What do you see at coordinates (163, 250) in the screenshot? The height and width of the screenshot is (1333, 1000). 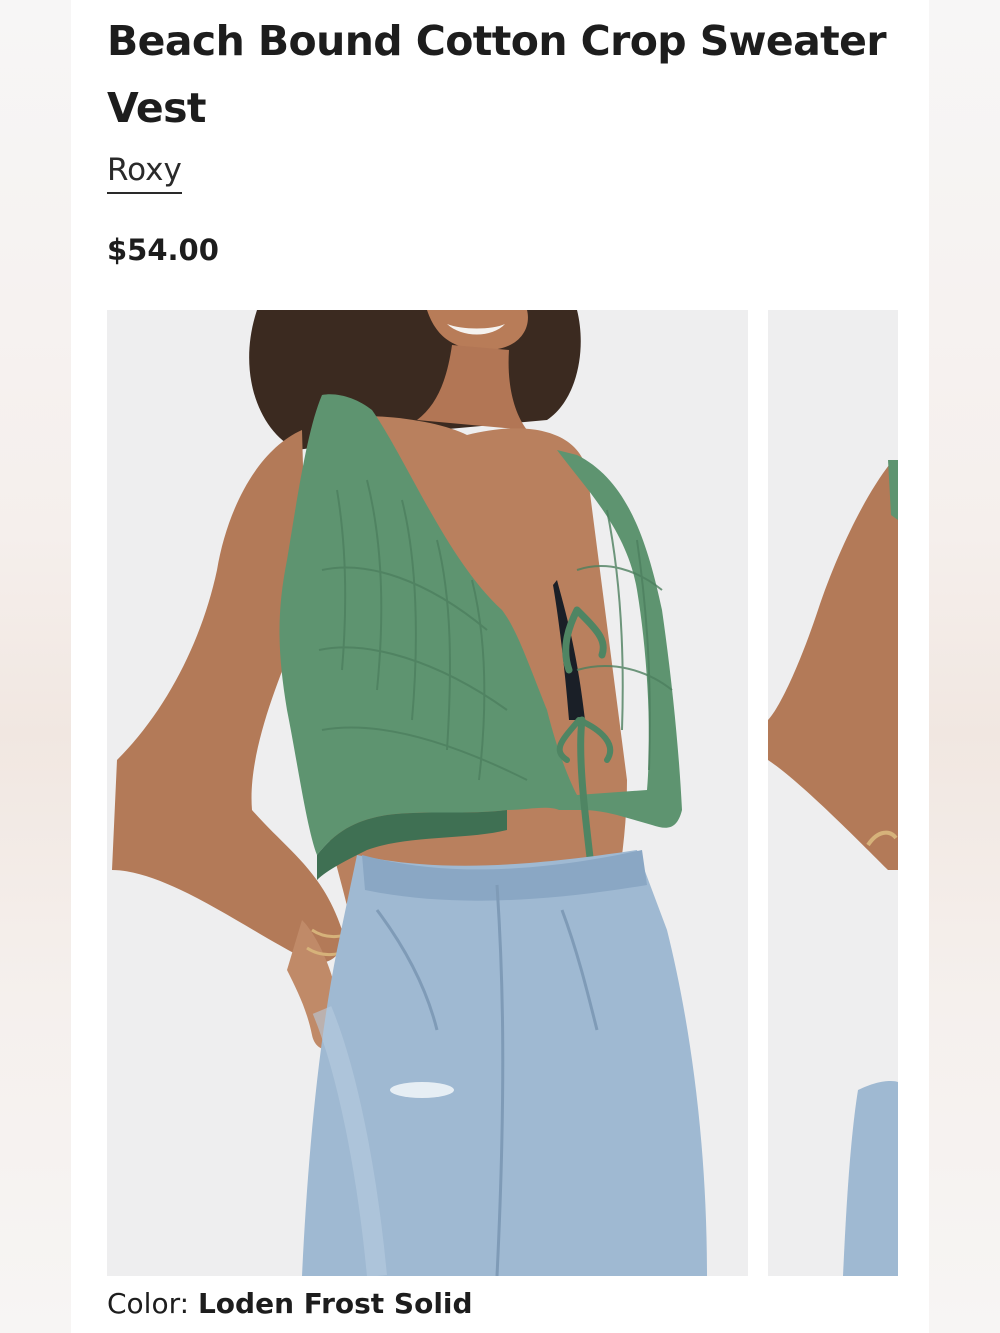 I see `product-price: $54.00` at bounding box center [163, 250].